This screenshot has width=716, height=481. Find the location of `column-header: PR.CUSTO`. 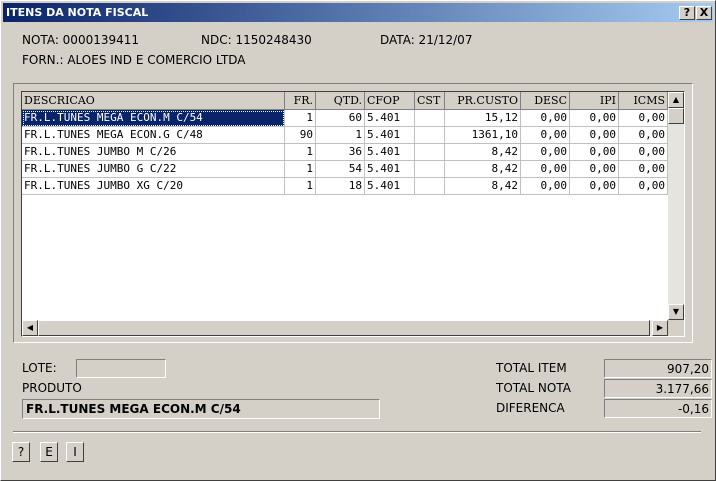

column-header: PR.CUSTO is located at coordinates (483, 101).